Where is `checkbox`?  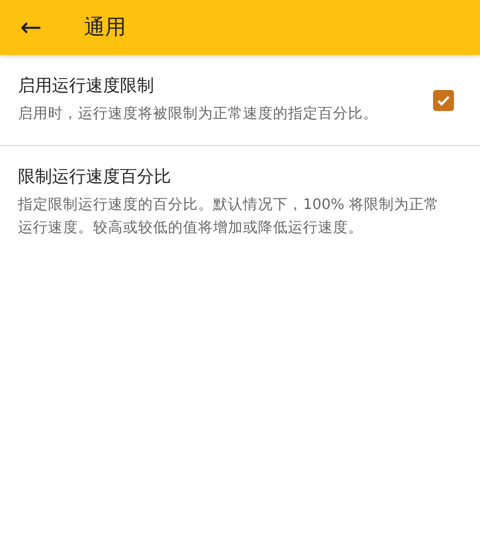 checkbox is located at coordinates (443, 101).